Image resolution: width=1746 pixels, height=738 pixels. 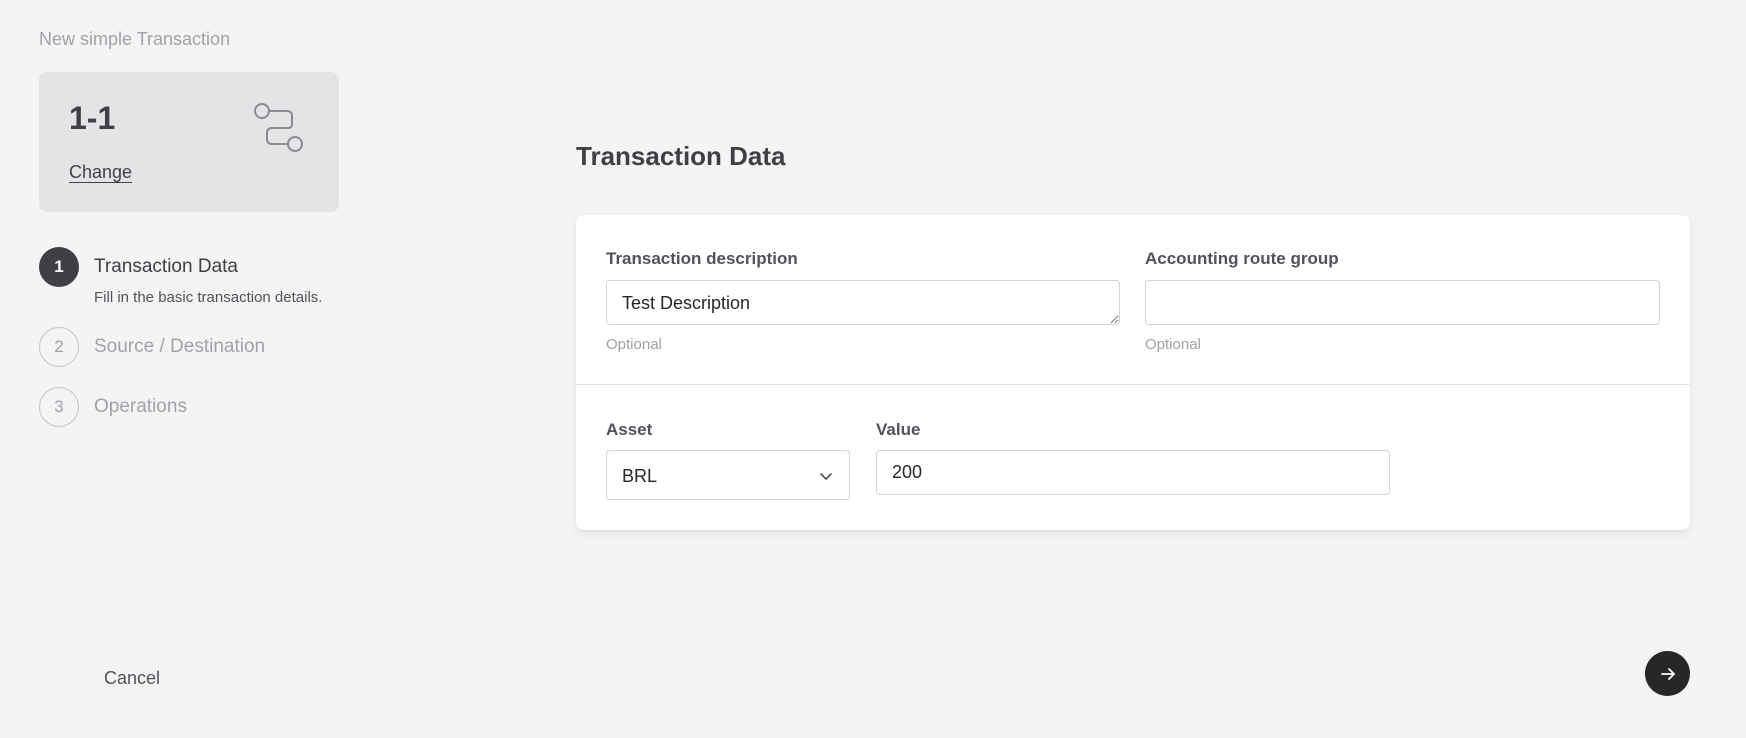 I want to click on route-group-hint: Optional, so click(x=1173, y=344).